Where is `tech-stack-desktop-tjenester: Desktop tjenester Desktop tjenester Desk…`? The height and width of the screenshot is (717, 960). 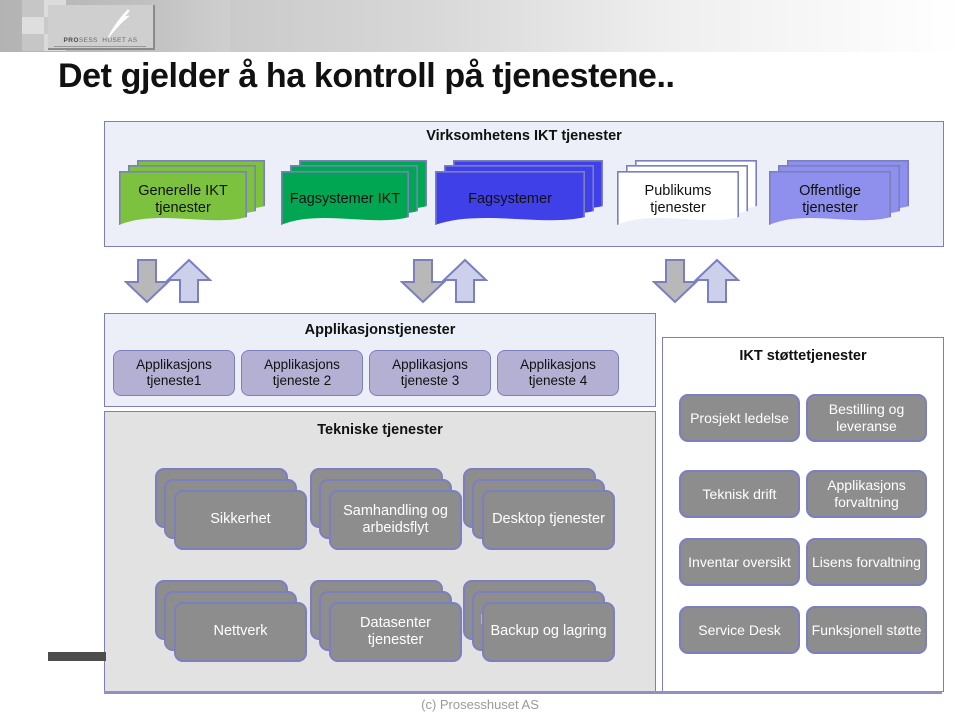
tech-stack-desktop-tjenester: Desktop tjenester Desktop tjenester Desk… is located at coordinates (539, 509).